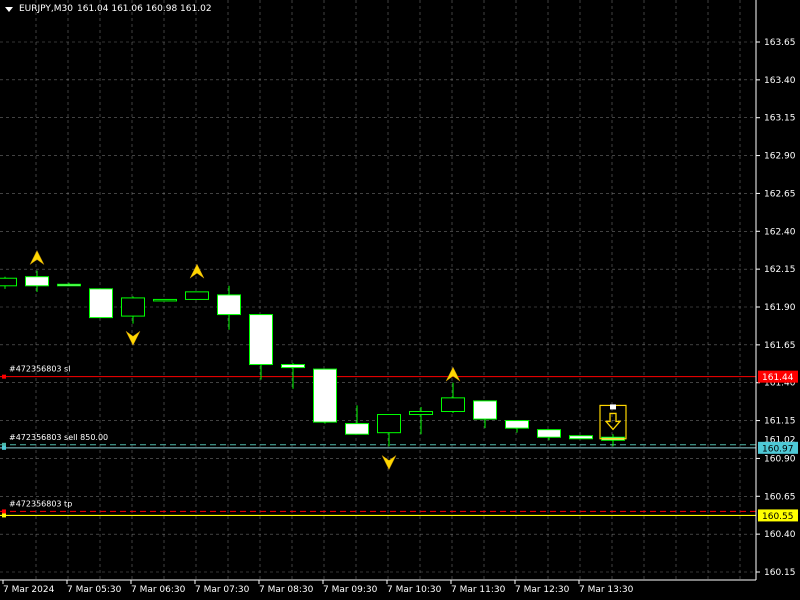  I want to click on y-tick-label: 161.90, so click(780, 308).